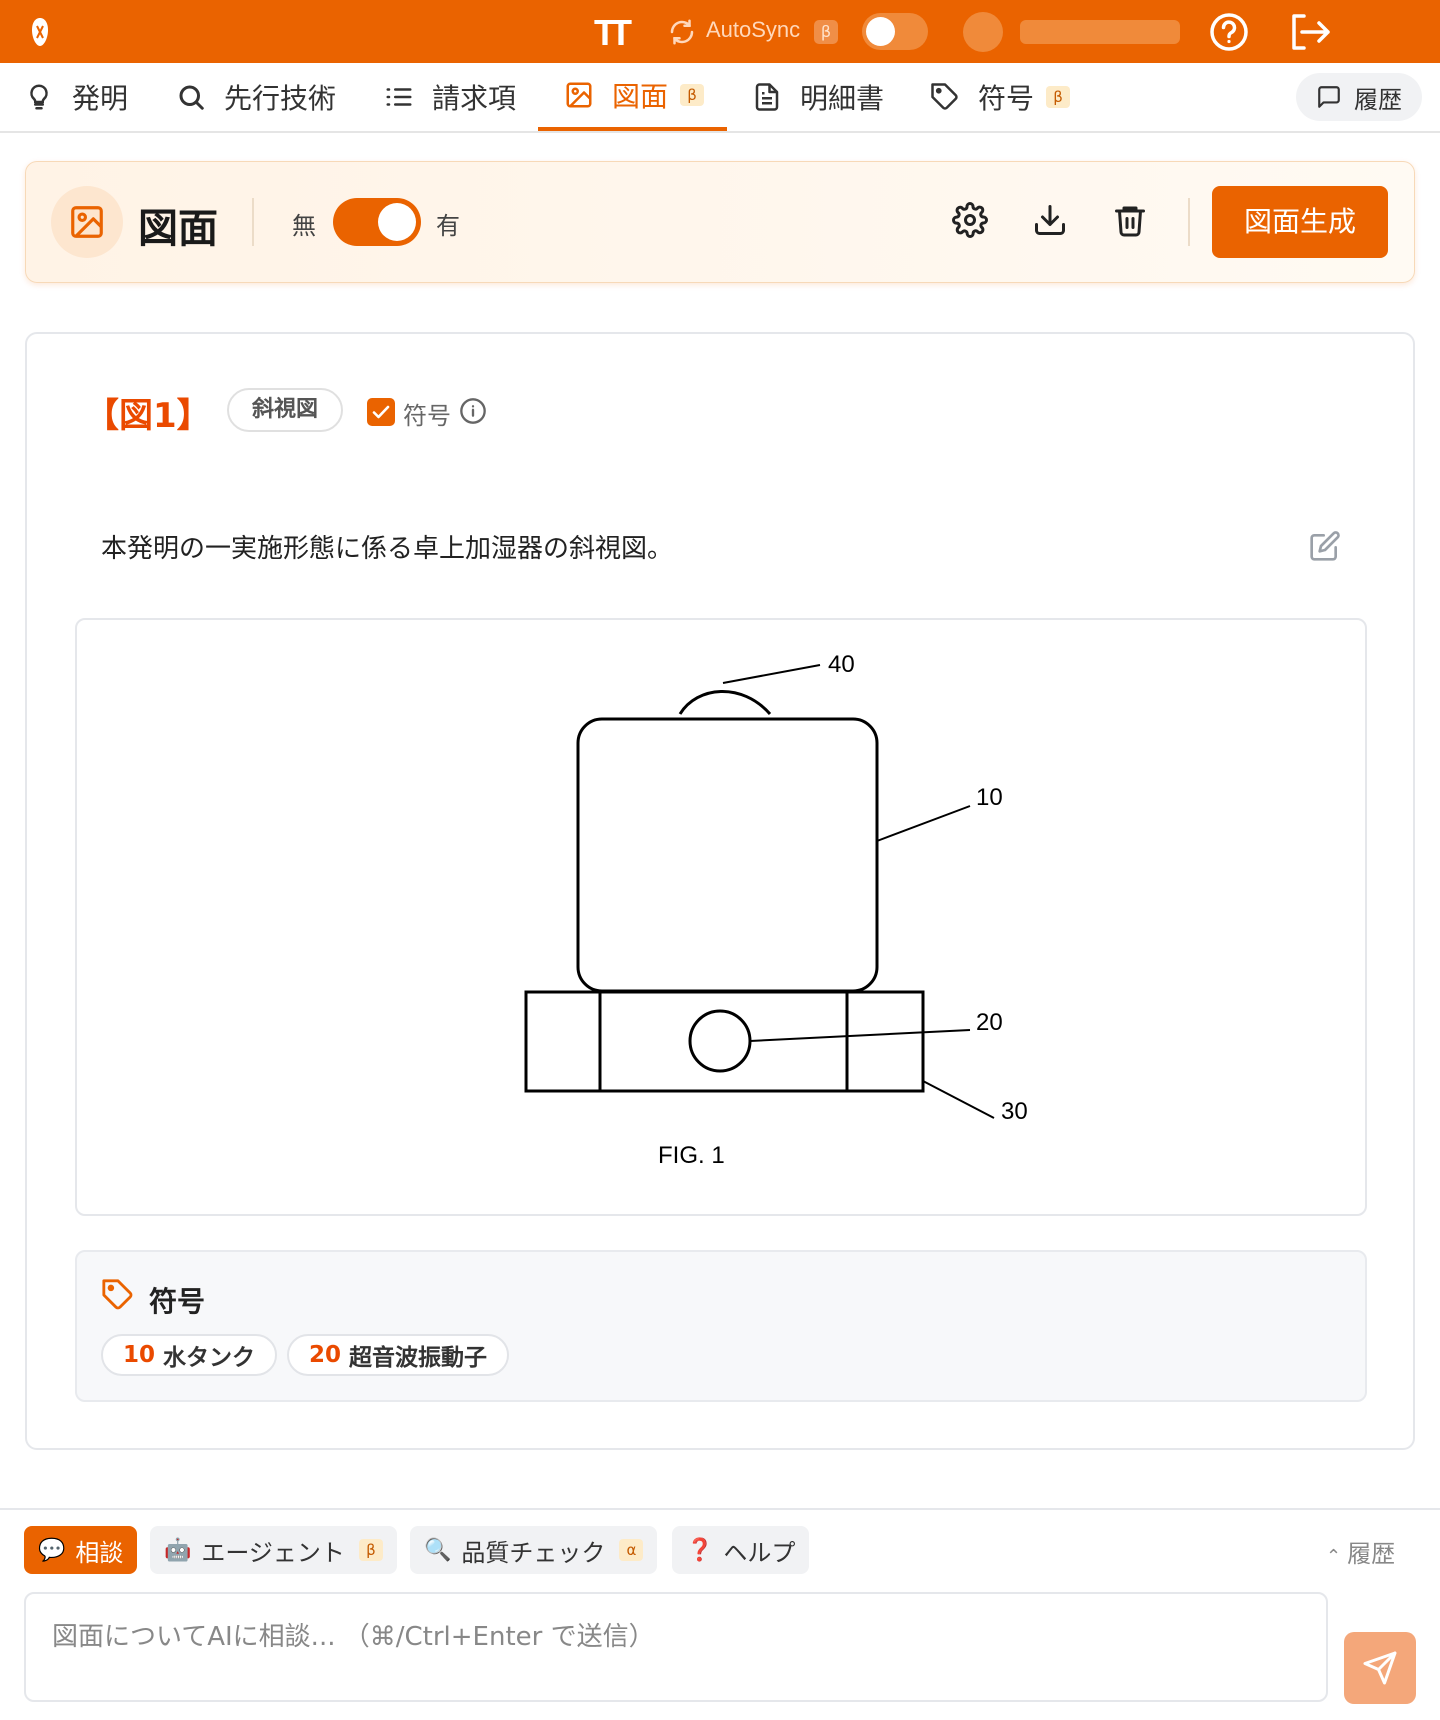 The height and width of the screenshot is (1720, 1440). I want to click on settings-icon, so click(970, 220).